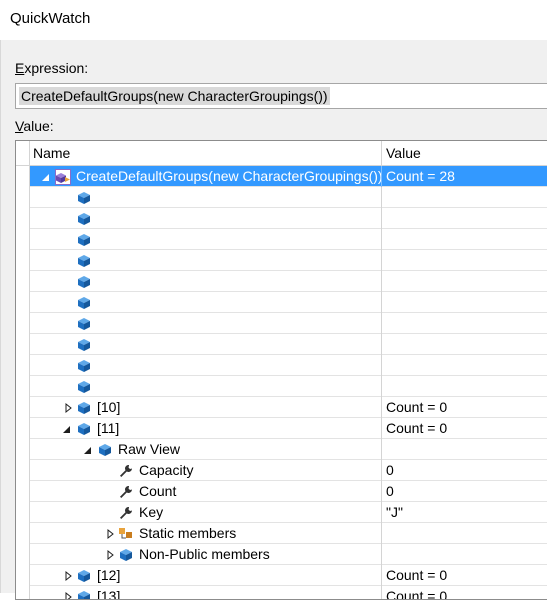 The image size is (547, 600). I want to click on grid-row: Raw View, so click(281, 449).